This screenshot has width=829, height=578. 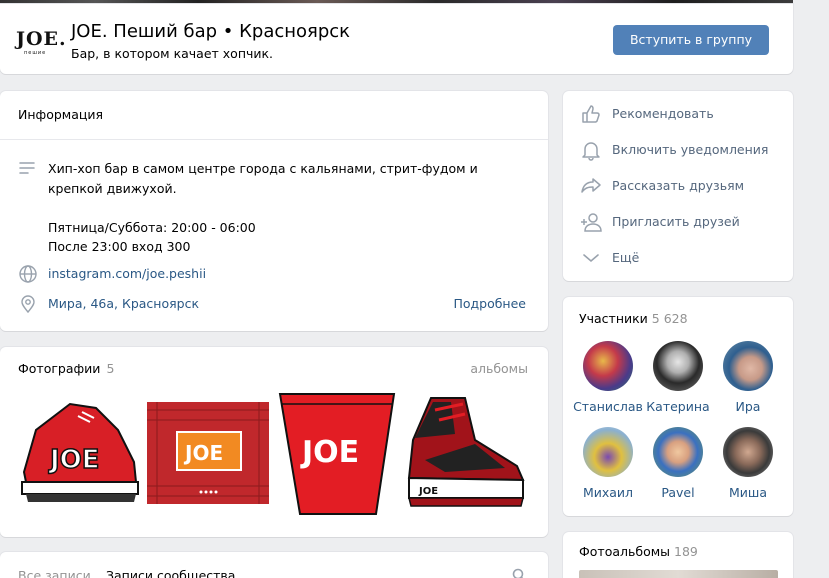 I want to click on group-logo: JOE. пешие, so click(x=41, y=41).